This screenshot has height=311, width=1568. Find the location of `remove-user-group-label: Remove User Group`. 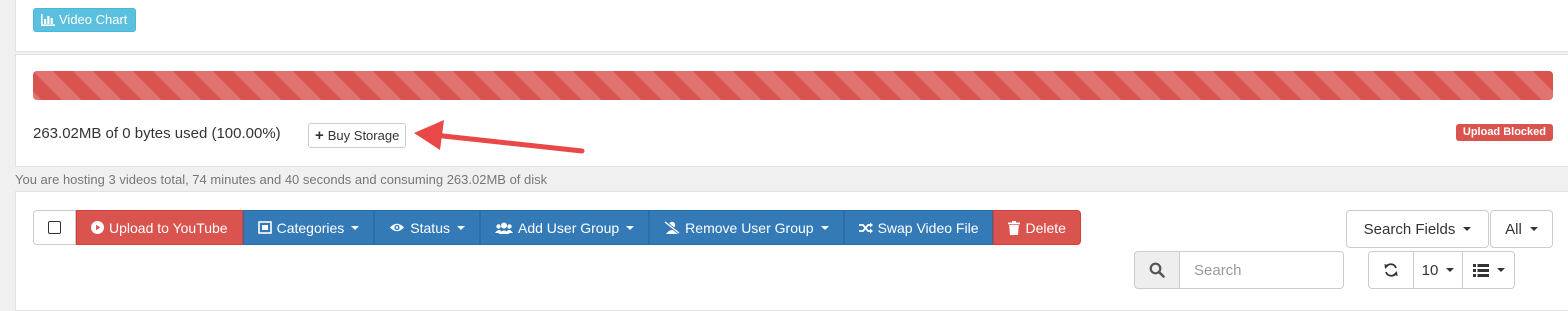

remove-user-group-label: Remove User Group is located at coordinates (749, 227).